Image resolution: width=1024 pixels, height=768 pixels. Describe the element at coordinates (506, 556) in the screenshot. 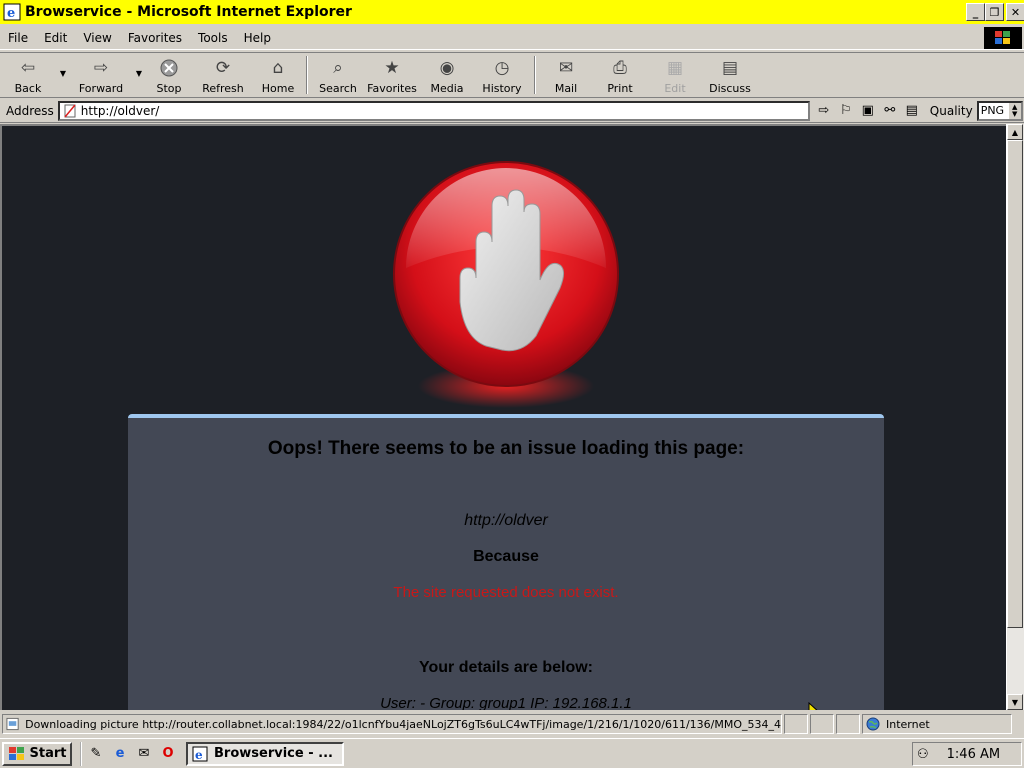

I see `because-label: Because` at that location.